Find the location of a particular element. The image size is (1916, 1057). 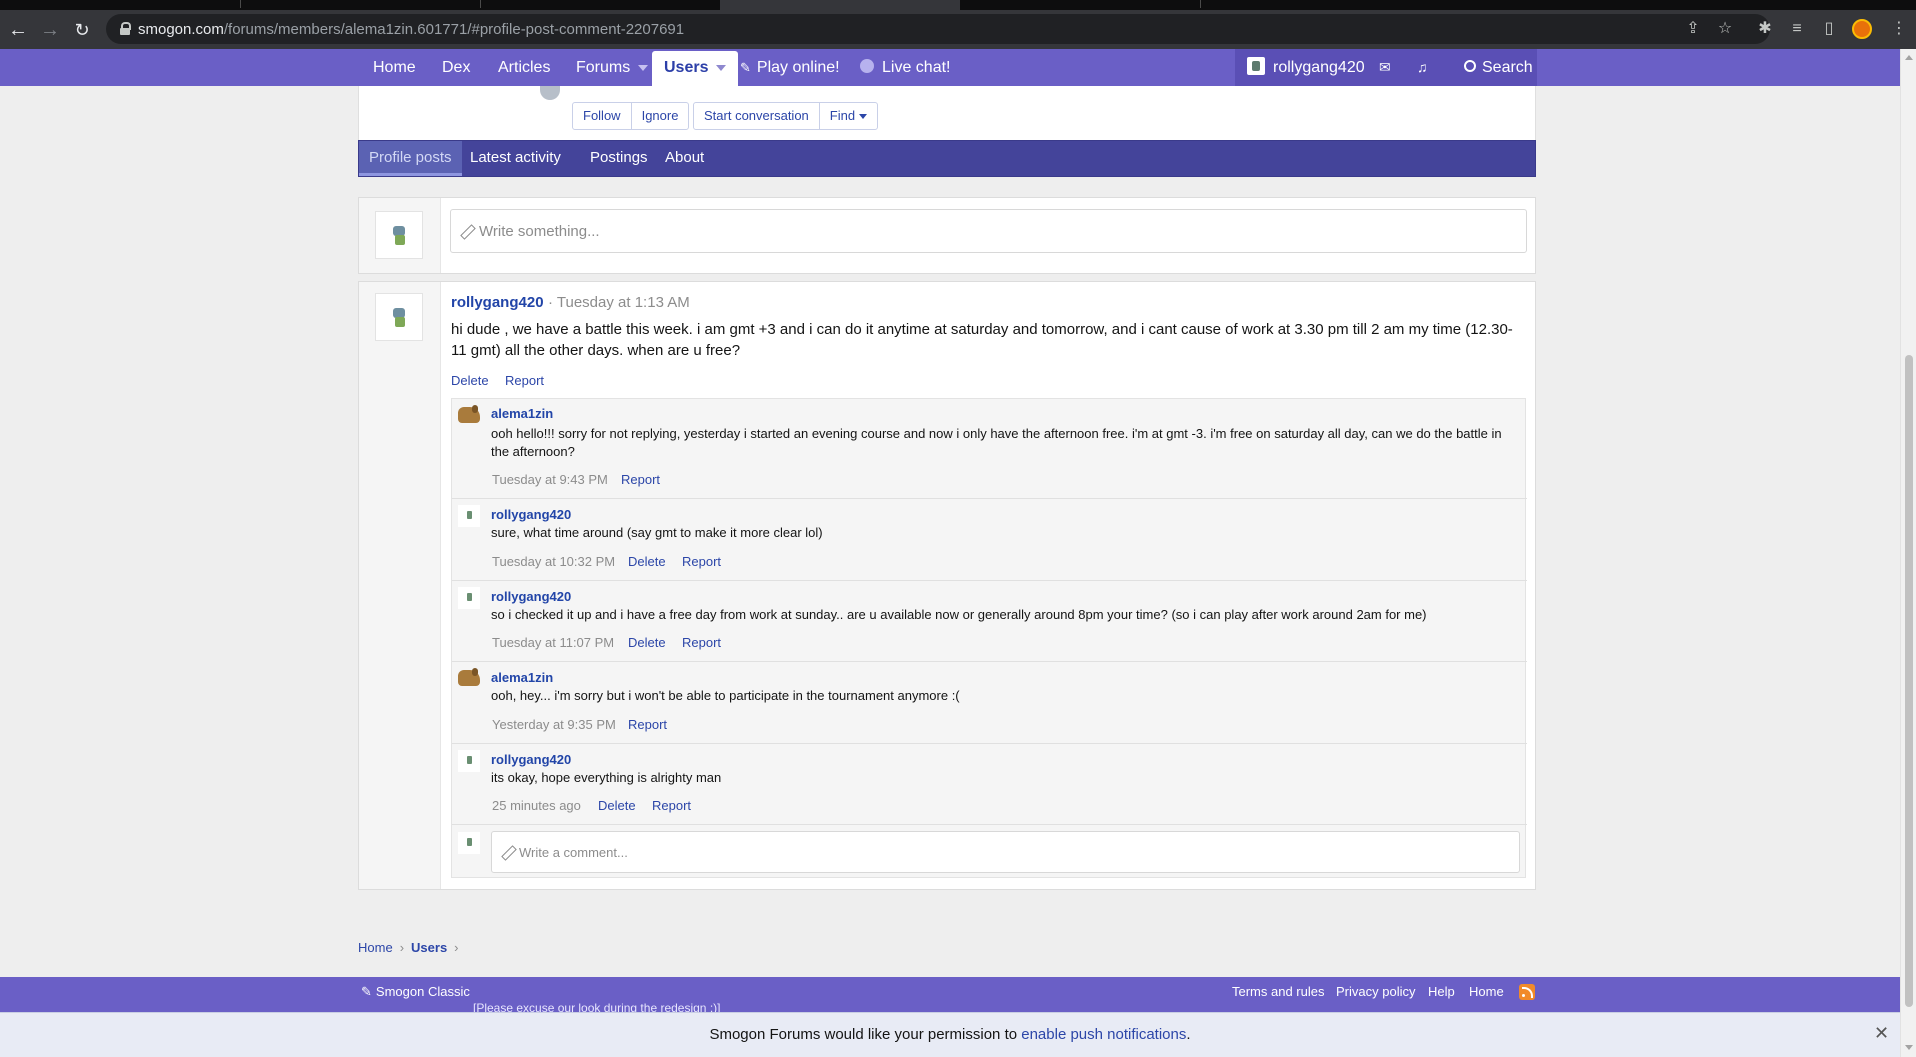

enable-push-link: enable push notifications is located at coordinates (1103, 1034).